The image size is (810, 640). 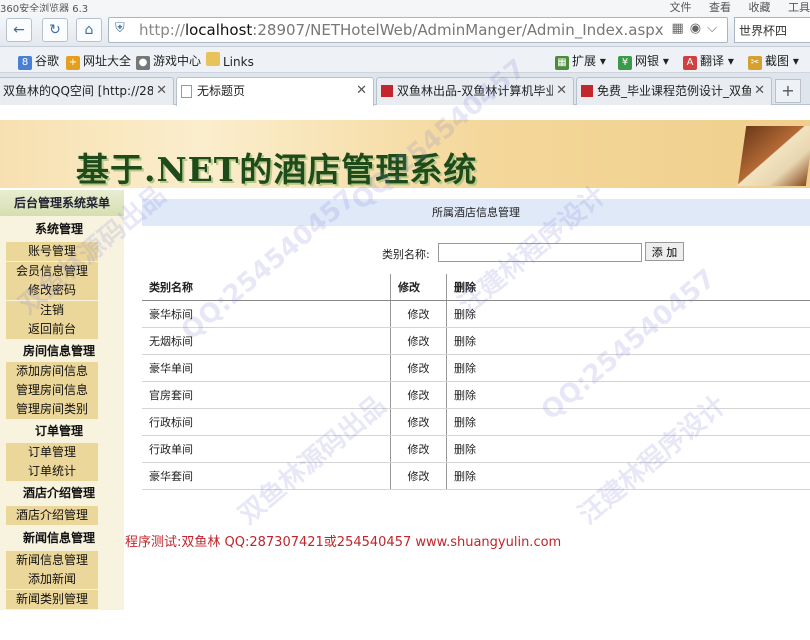 What do you see at coordinates (52, 409) in the screenshot?
I see `sidebar-item-room-types: 管理房间类别` at bounding box center [52, 409].